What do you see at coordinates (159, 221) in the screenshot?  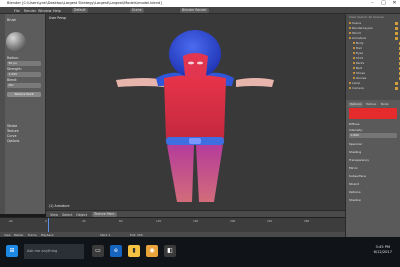 I see `tick-label: 120` at bounding box center [159, 221].